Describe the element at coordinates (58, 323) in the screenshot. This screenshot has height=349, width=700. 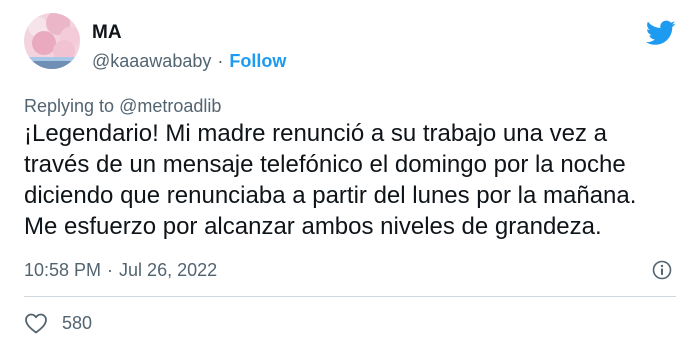
I see `like-action: 580` at that location.